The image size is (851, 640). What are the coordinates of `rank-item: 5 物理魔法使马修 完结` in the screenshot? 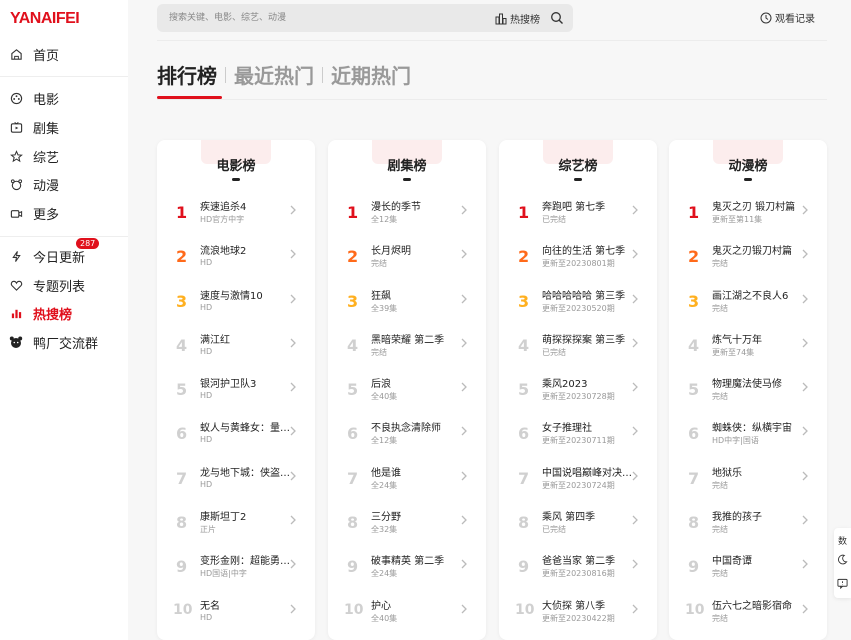 It's located at (748, 390).